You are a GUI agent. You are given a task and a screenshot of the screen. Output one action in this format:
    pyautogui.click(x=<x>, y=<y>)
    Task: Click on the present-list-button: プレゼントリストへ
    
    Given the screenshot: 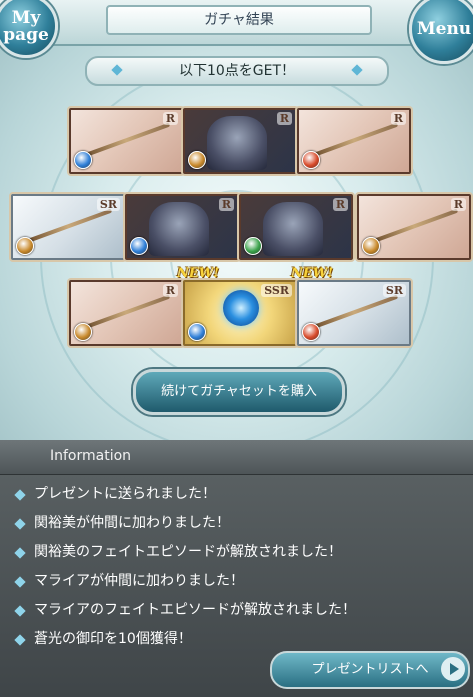 What is the action you would take?
    pyautogui.click(x=370, y=670)
    